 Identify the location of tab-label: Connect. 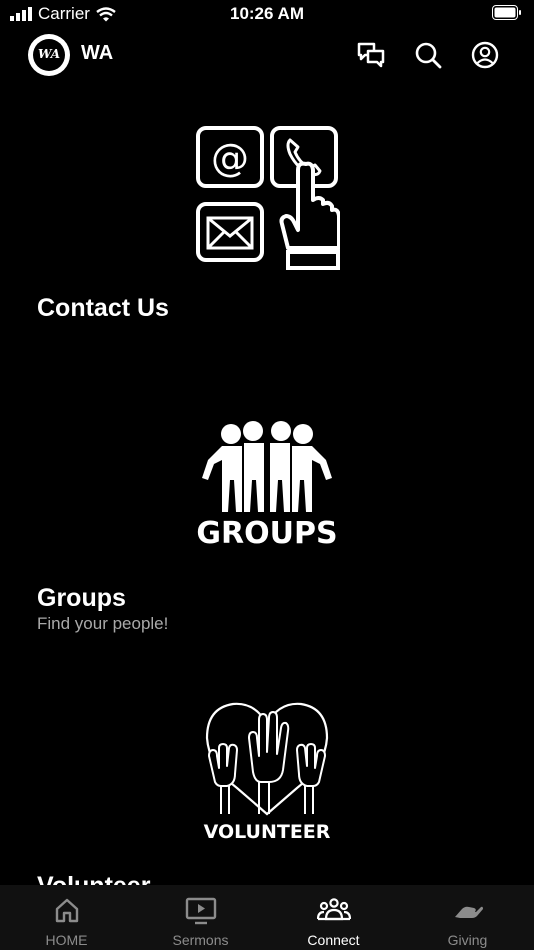
(333, 940).